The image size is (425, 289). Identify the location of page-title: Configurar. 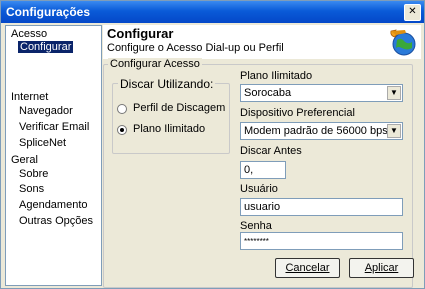
(140, 33).